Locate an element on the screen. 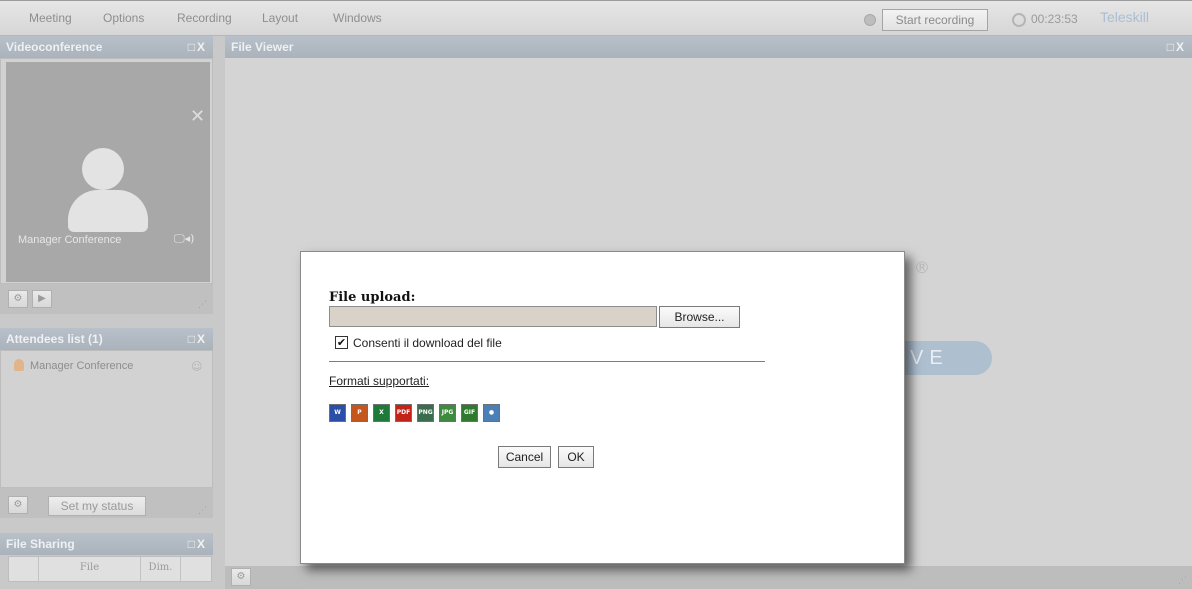  gif-icon: GIF is located at coordinates (469, 413).